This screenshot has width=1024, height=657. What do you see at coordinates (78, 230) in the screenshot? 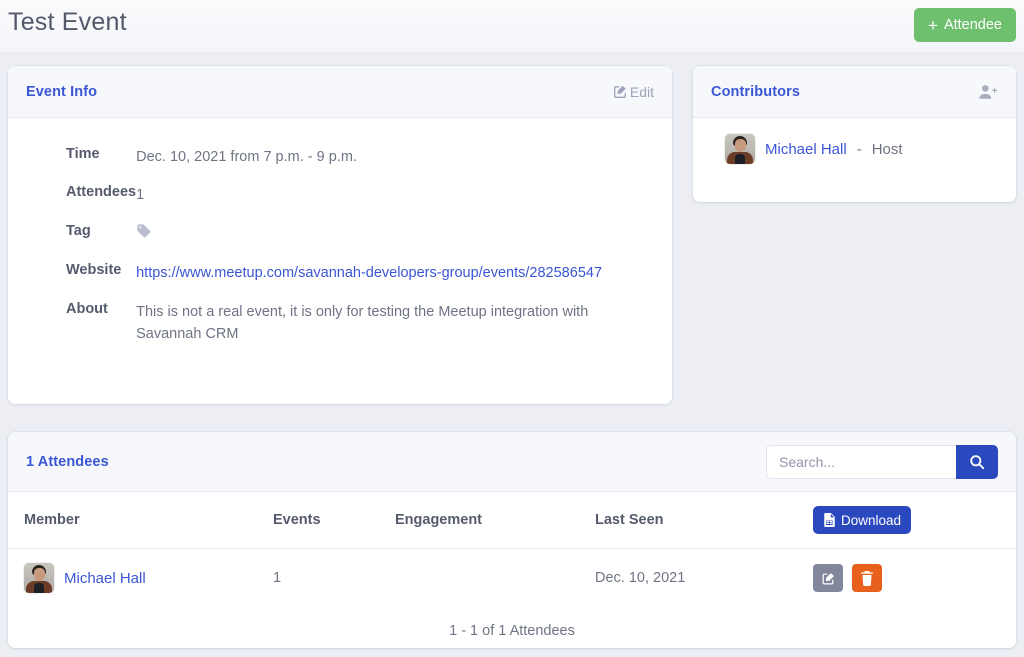
I see `info-label-tag: Tag` at bounding box center [78, 230].